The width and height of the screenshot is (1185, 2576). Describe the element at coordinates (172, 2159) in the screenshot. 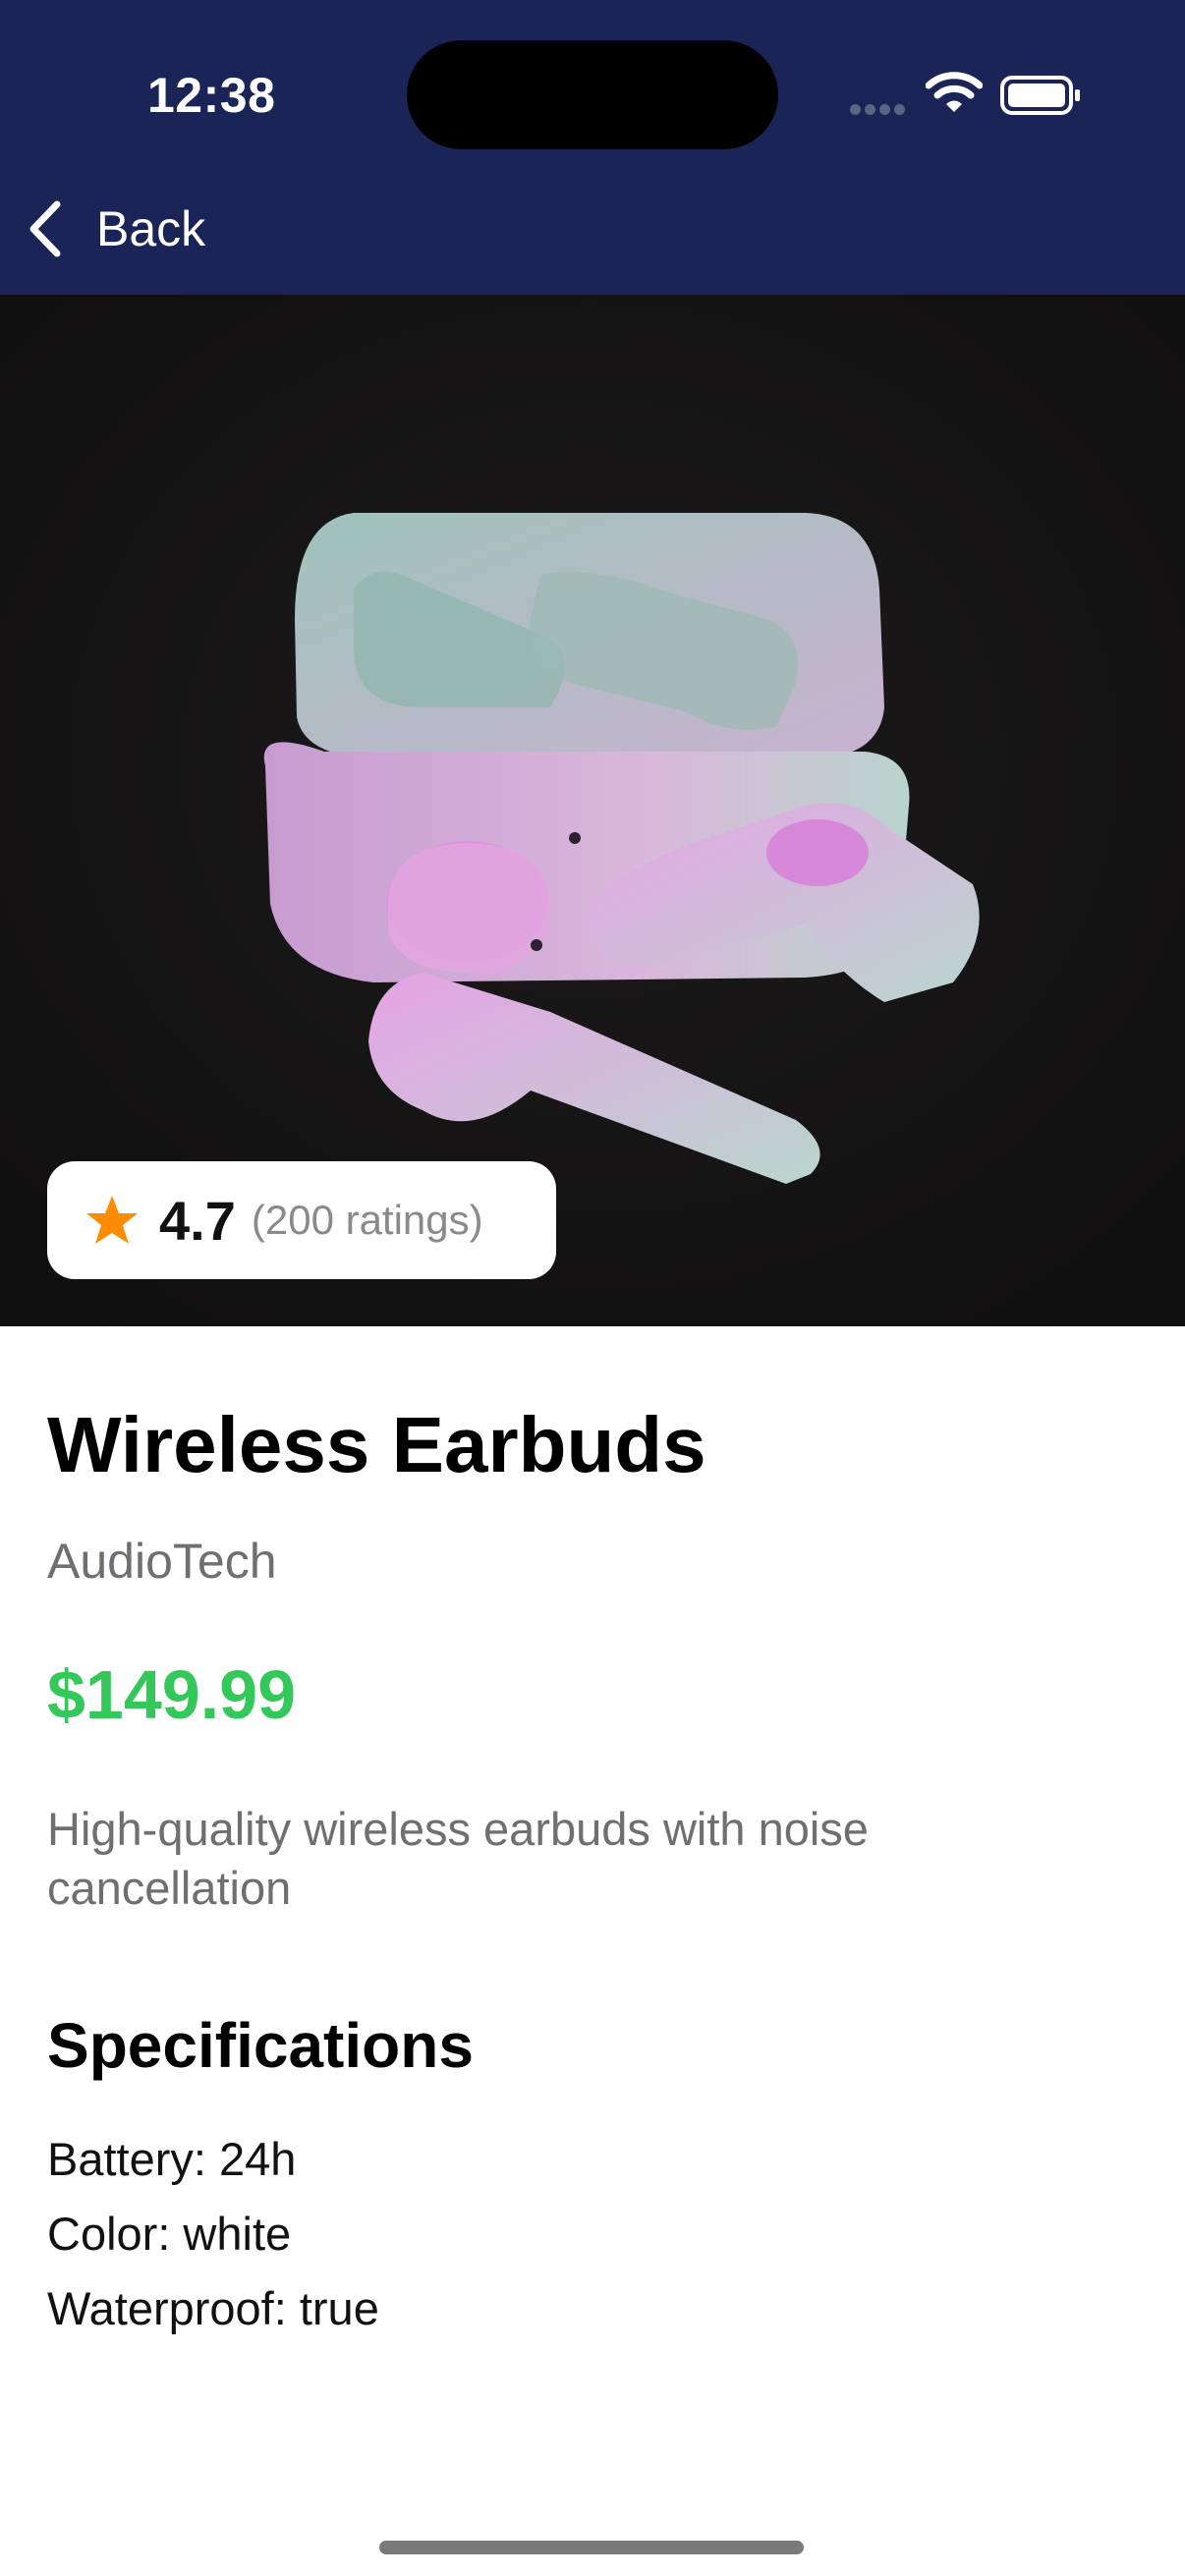

I see `spec-battery: Battery: 24h` at that location.